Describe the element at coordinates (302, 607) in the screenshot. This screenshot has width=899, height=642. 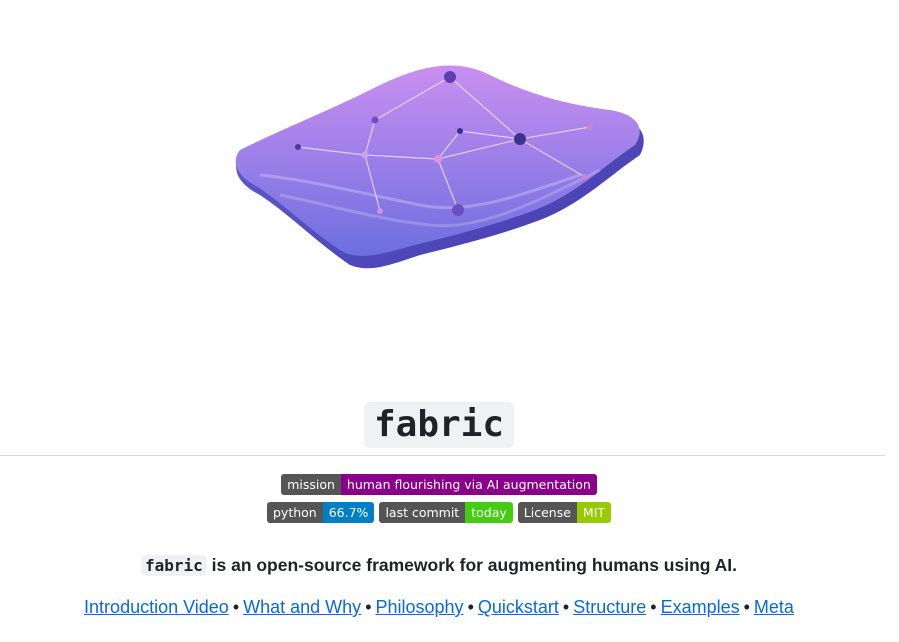
I see `nav-link-what-and-why: What and Why` at that location.